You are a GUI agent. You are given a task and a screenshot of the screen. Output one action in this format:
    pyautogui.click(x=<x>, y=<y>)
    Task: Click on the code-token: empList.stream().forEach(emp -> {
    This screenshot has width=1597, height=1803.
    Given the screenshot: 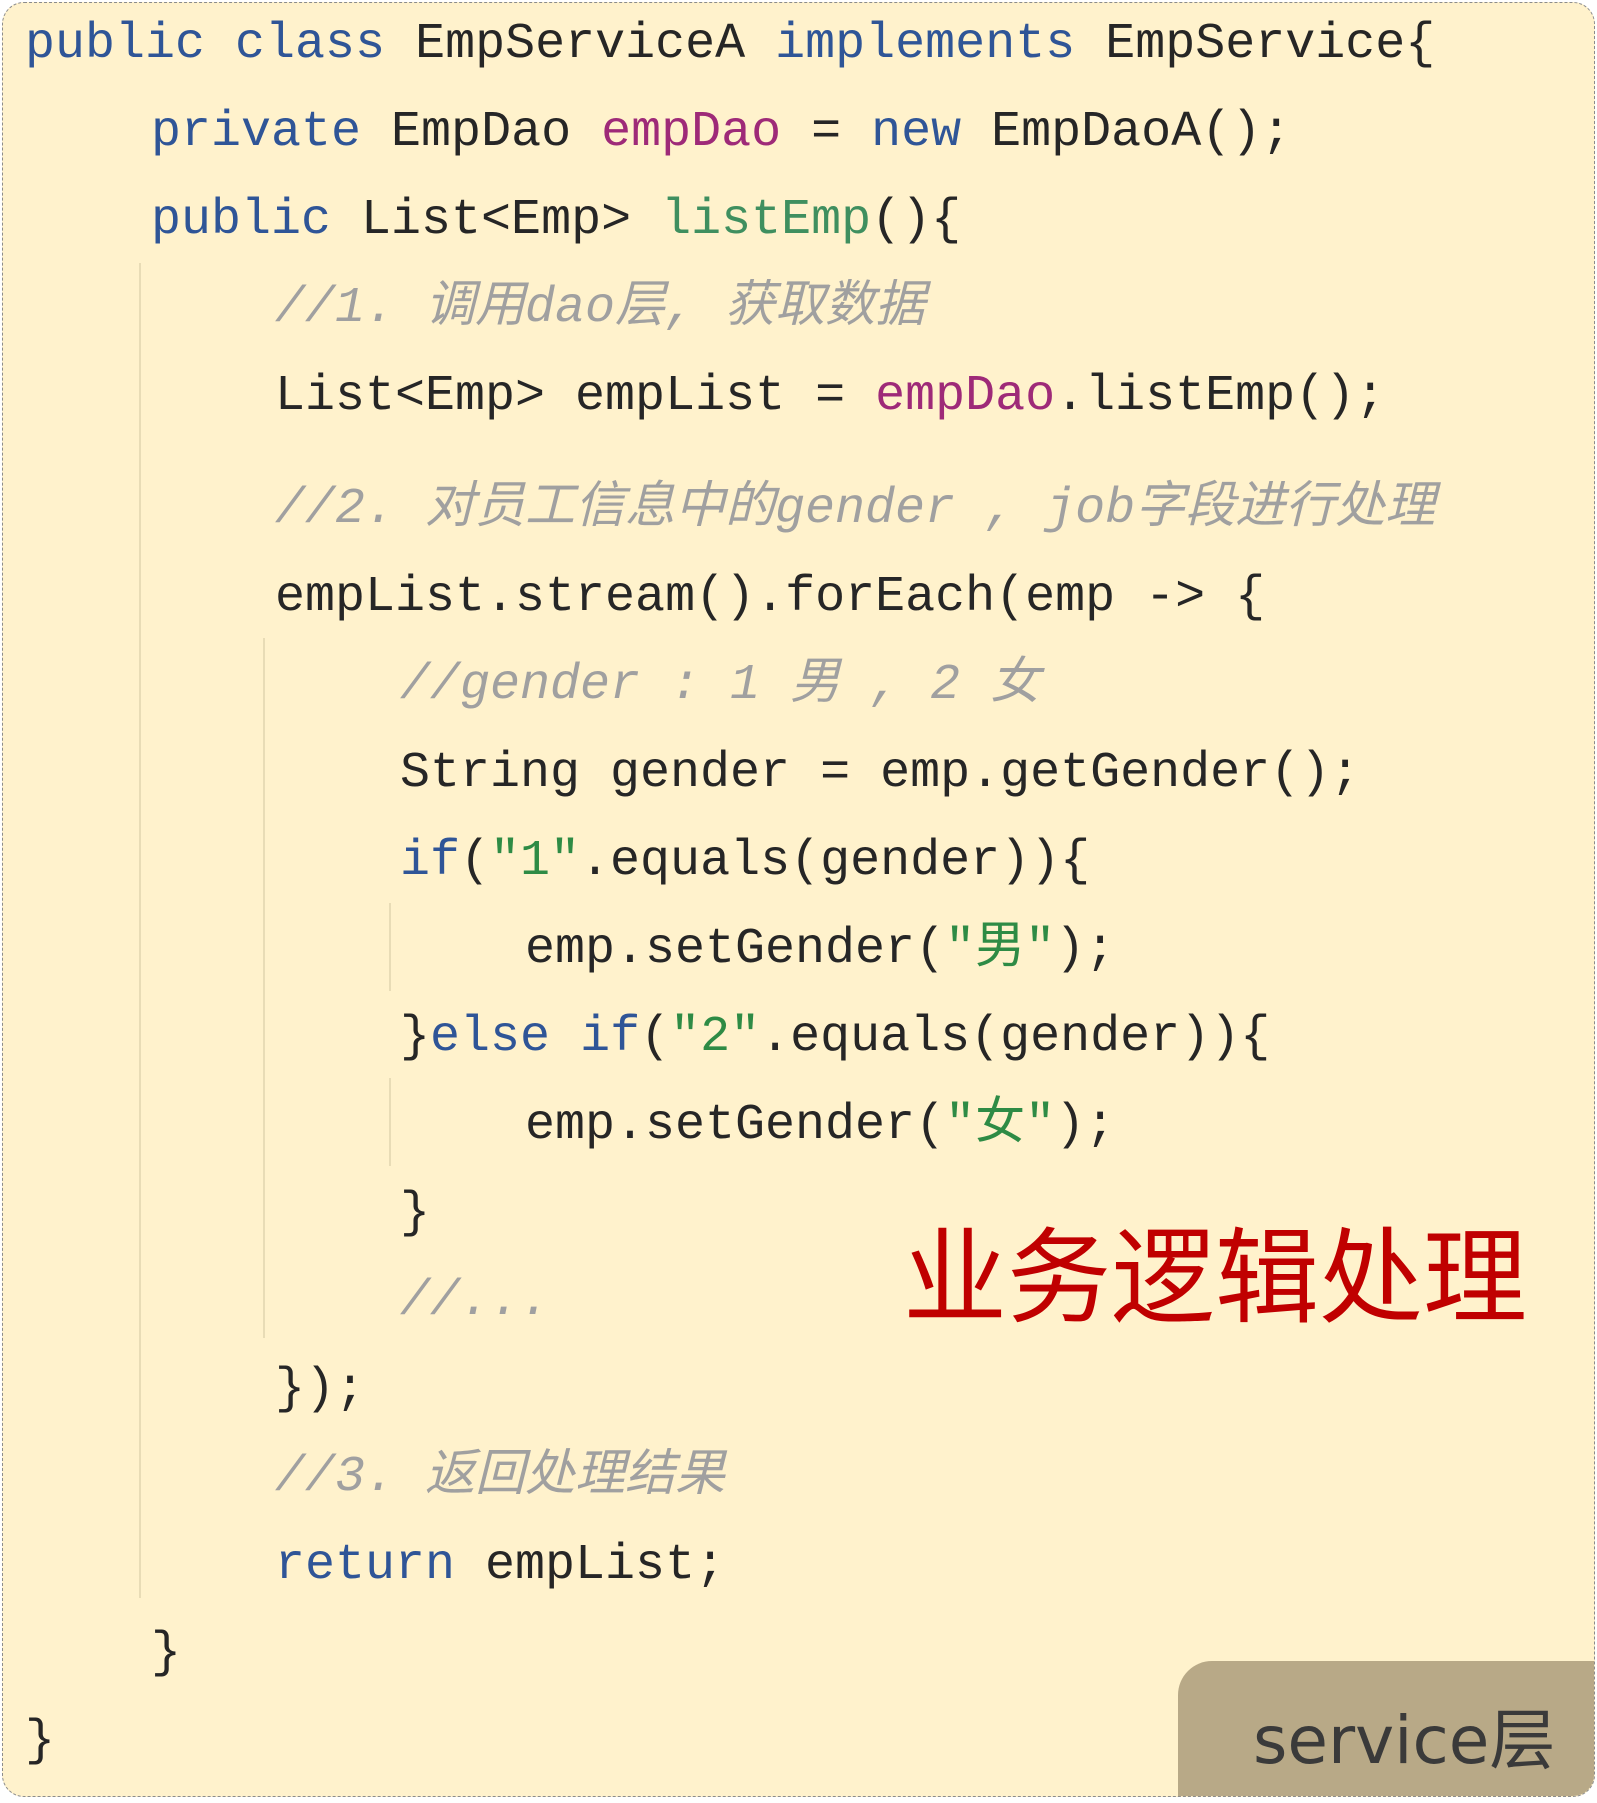 What is the action you would take?
    pyautogui.click(x=770, y=597)
    